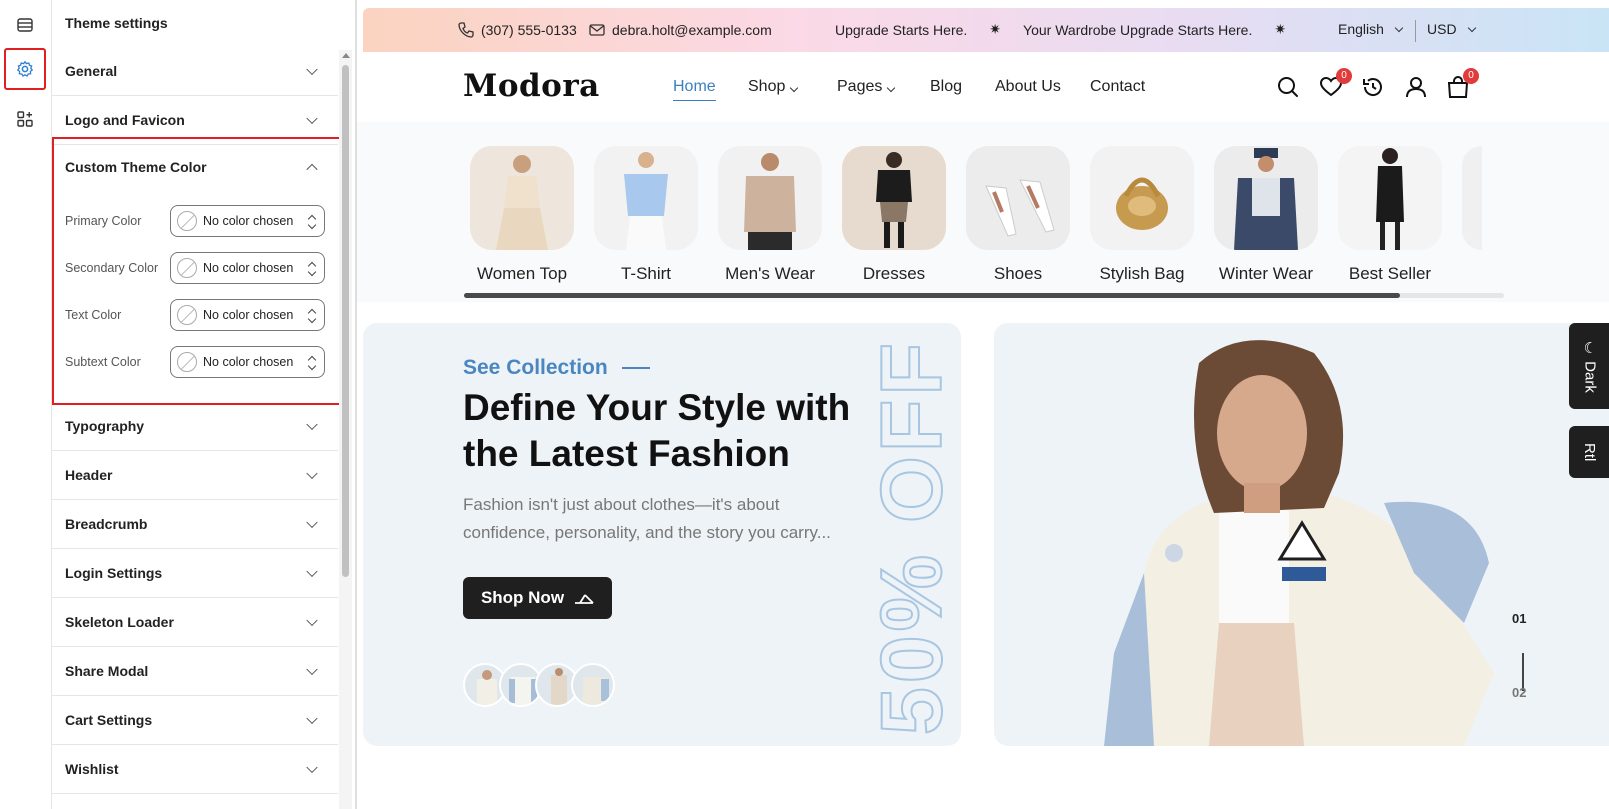 The height and width of the screenshot is (809, 1609). What do you see at coordinates (860, 86) in the screenshot?
I see `nav-label: Pages` at bounding box center [860, 86].